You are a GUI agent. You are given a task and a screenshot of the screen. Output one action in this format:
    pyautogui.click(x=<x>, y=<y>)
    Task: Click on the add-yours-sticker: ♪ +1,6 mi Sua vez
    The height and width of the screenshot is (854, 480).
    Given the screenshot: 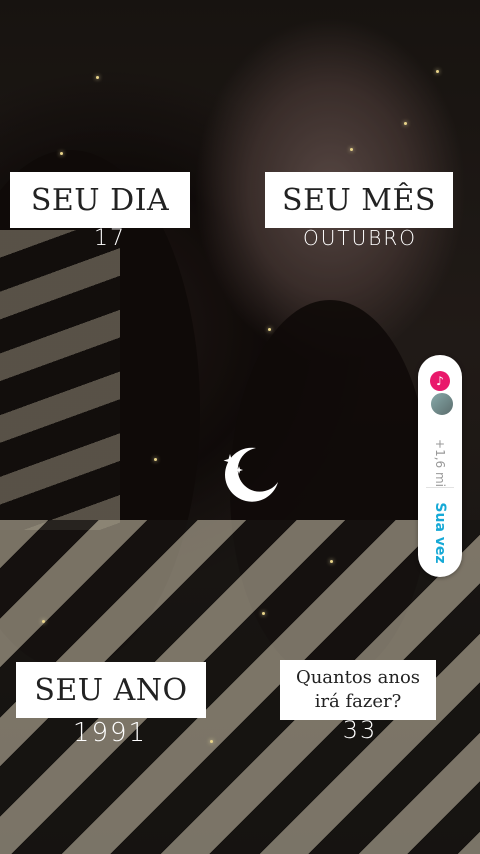 What is the action you would take?
    pyautogui.click(x=440, y=466)
    